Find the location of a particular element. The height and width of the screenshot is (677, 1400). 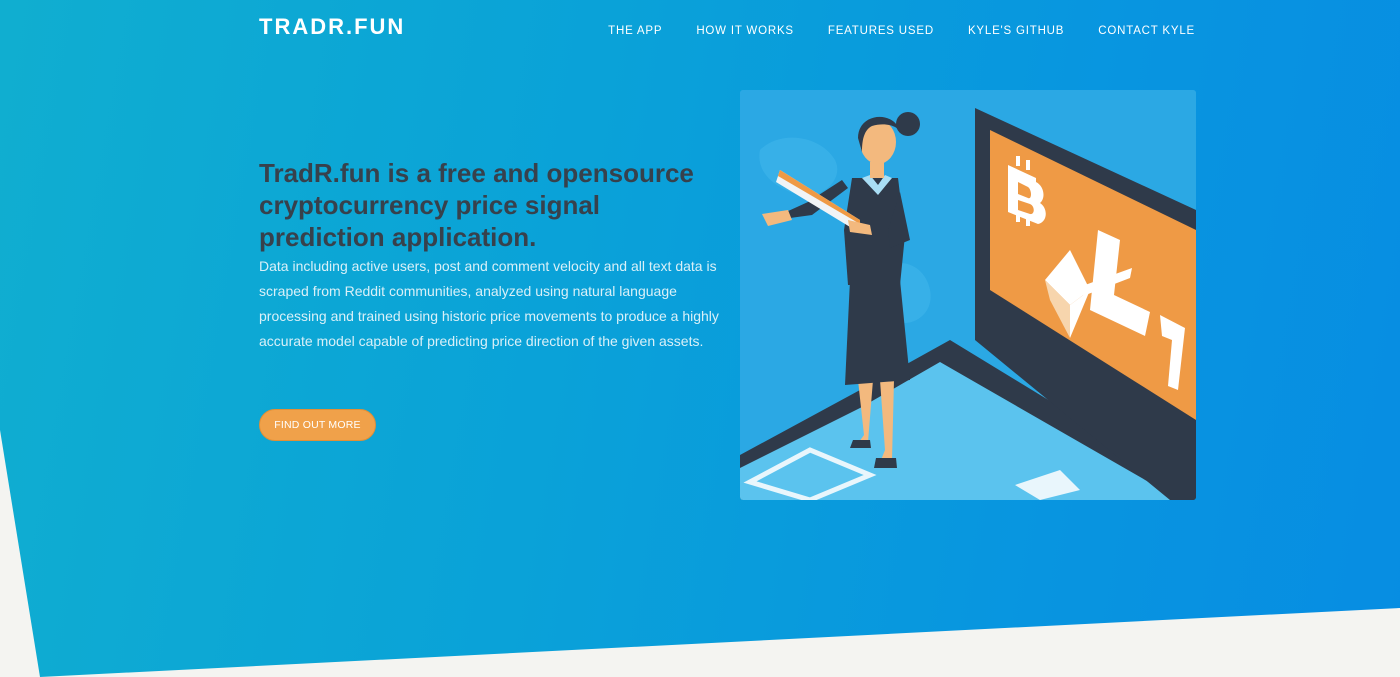

nav-item-the-app: THE APP is located at coordinates (635, 30).